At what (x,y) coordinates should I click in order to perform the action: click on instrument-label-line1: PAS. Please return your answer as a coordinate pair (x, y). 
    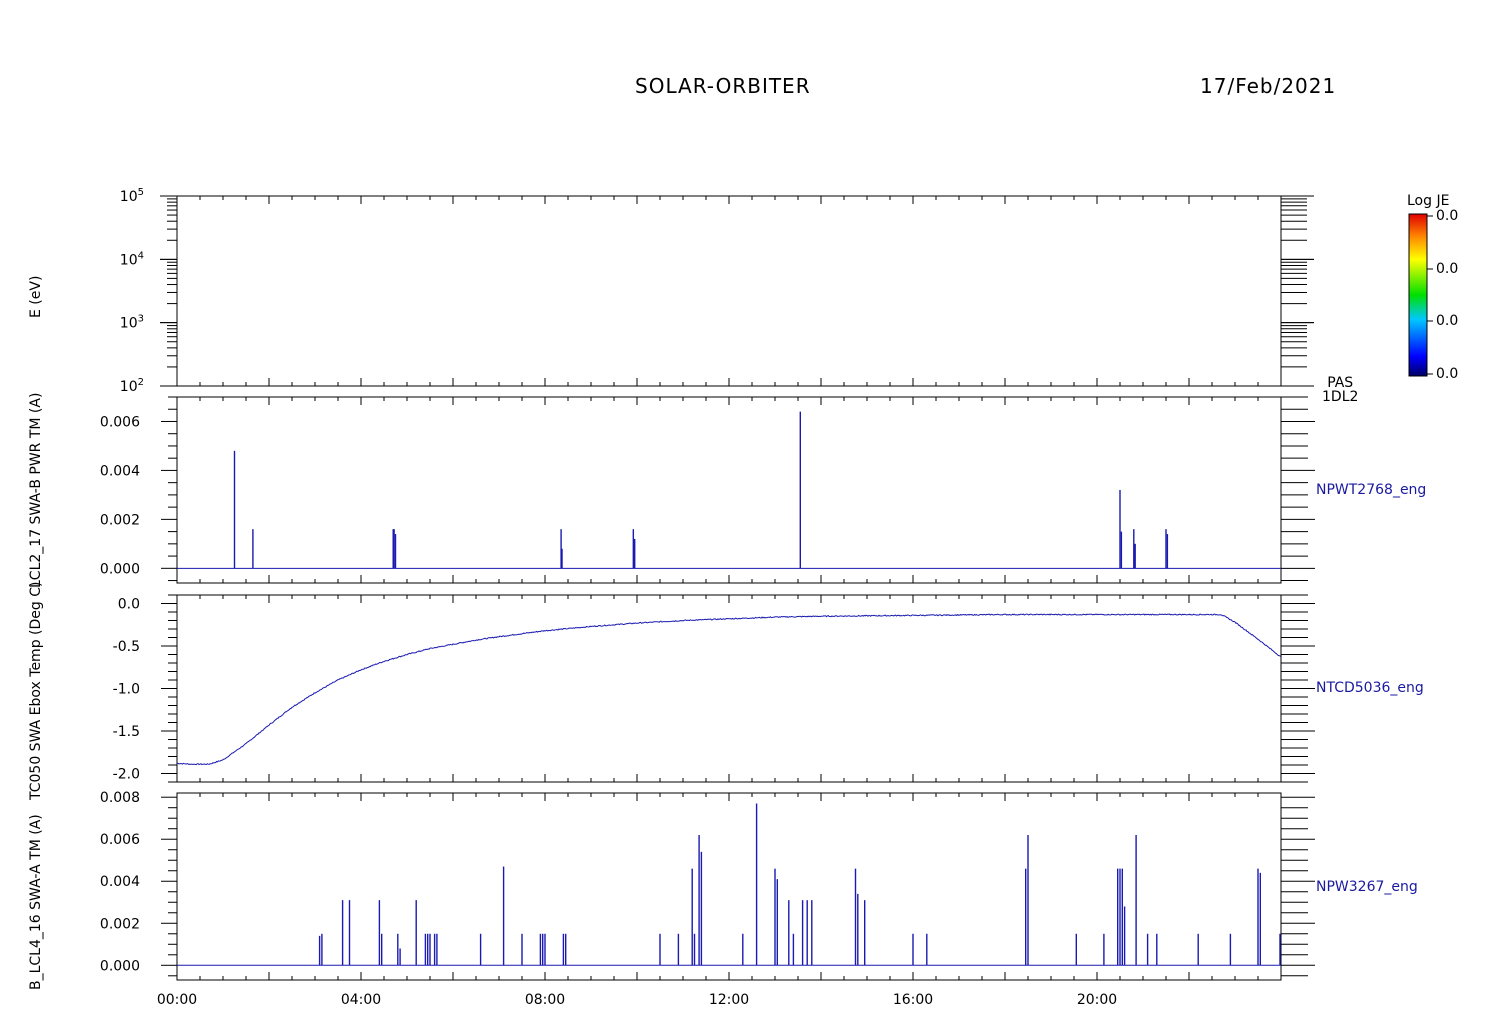
    Looking at the image, I should click on (1340, 383).